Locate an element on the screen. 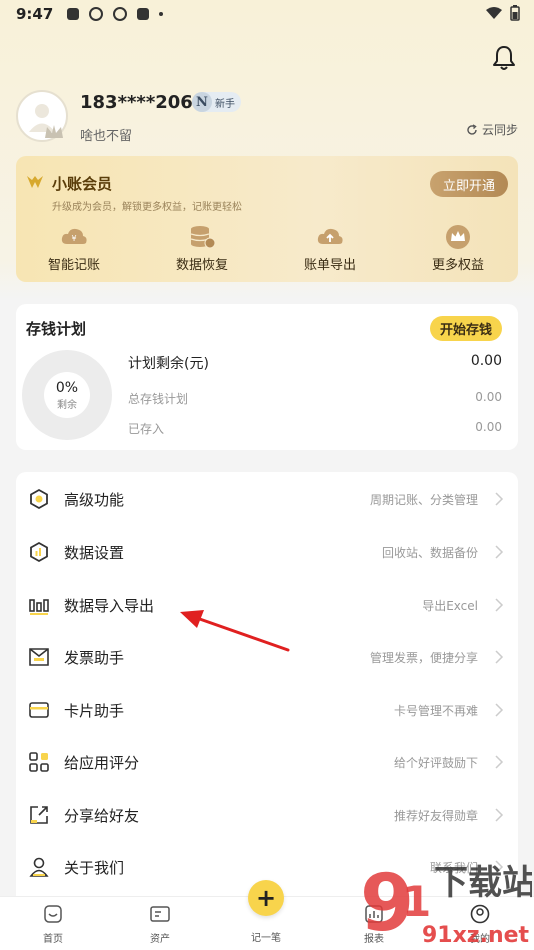 This screenshot has width=534, height=950. watermark-domain: 91xz.net is located at coordinates (476, 935).